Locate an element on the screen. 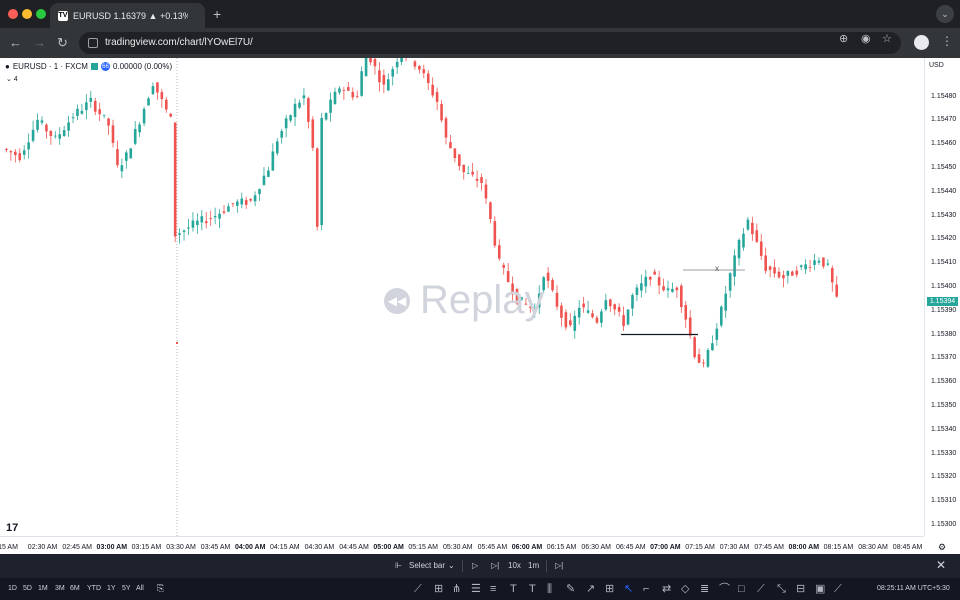 This screenshot has width=960, height=600. close-window-button is located at coordinates (13, 14).